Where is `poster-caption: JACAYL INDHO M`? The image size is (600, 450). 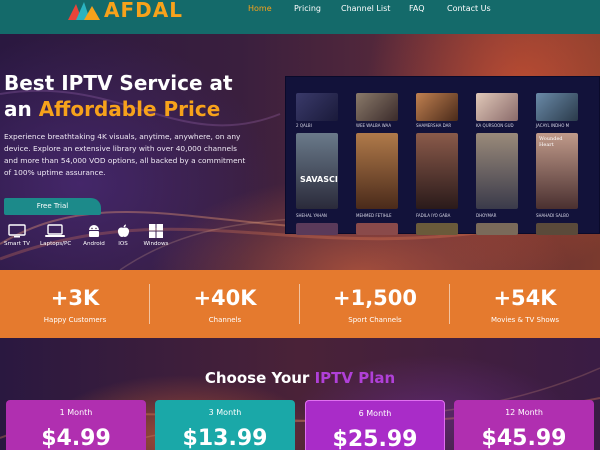 poster-caption: JACAYL INDHO M is located at coordinates (553, 125).